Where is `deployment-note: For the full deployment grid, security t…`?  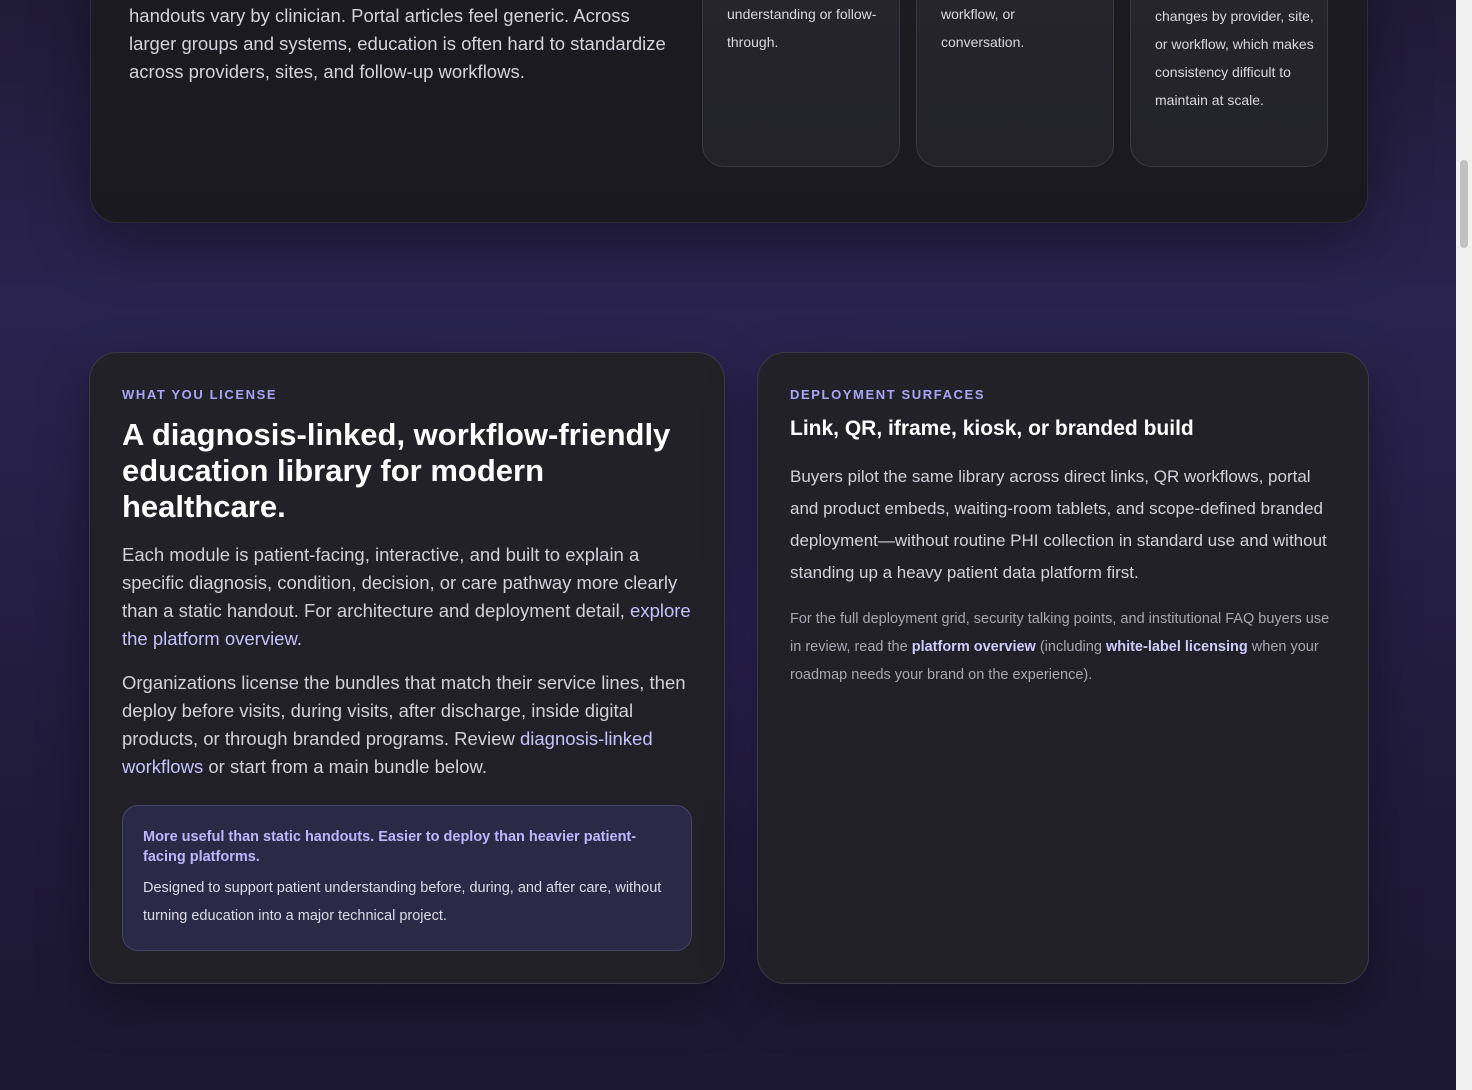 deployment-note: For the full deployment grid, security t… is located at coordinates (1065, 647).